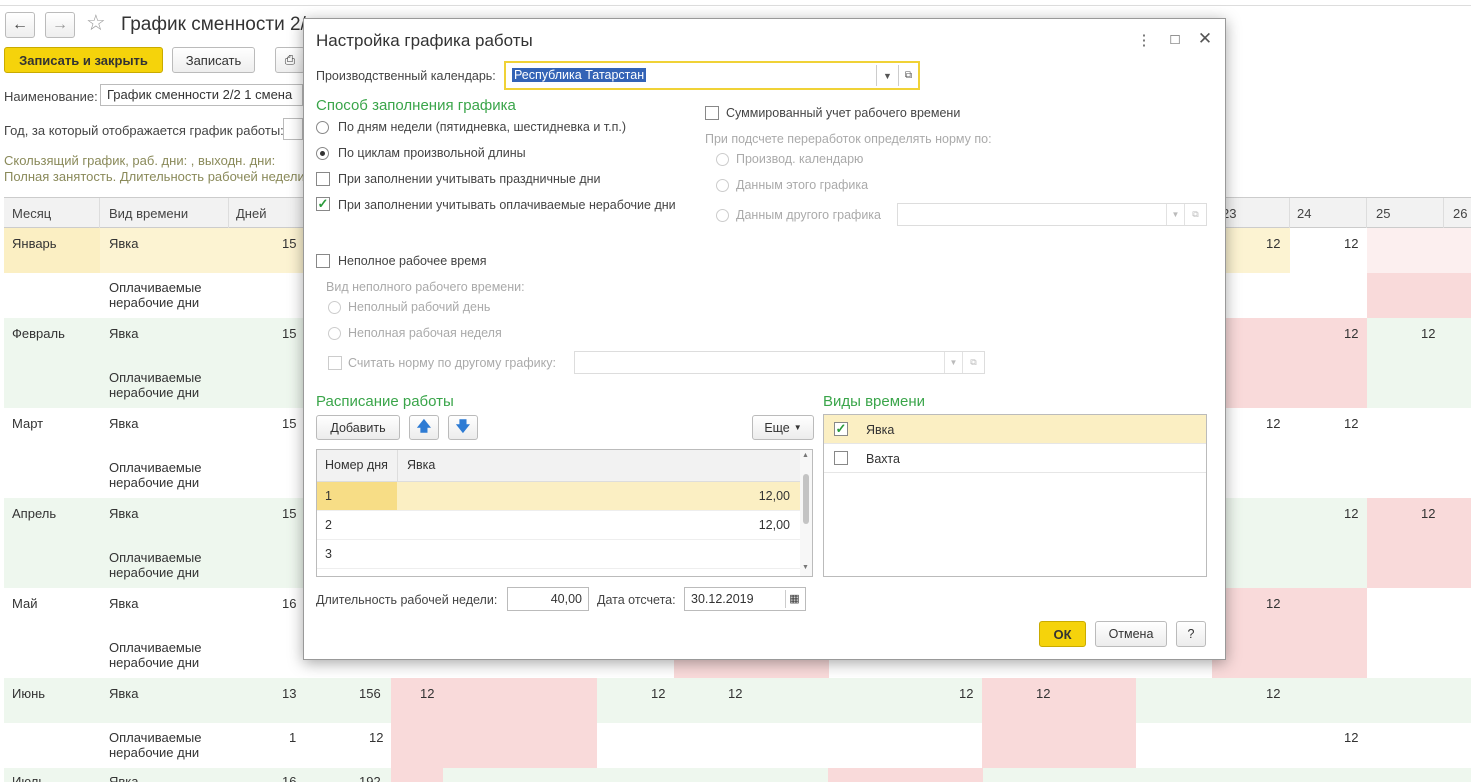  What do you see at coordinates (293, 129) in the screenshot?
I see `year-input` at bounding box center [293, 129].